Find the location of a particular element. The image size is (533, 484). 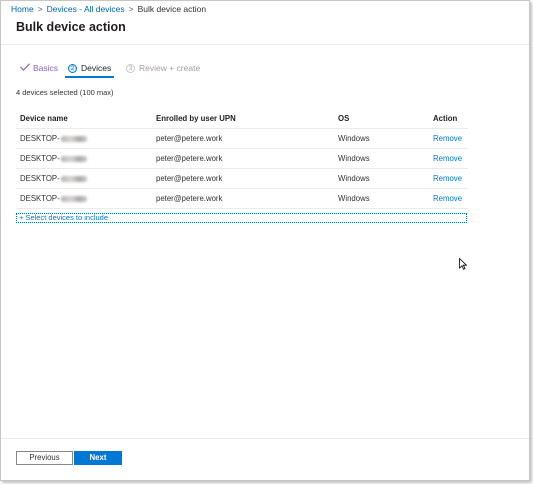

footer-divider is located at coordinates (265, 438).